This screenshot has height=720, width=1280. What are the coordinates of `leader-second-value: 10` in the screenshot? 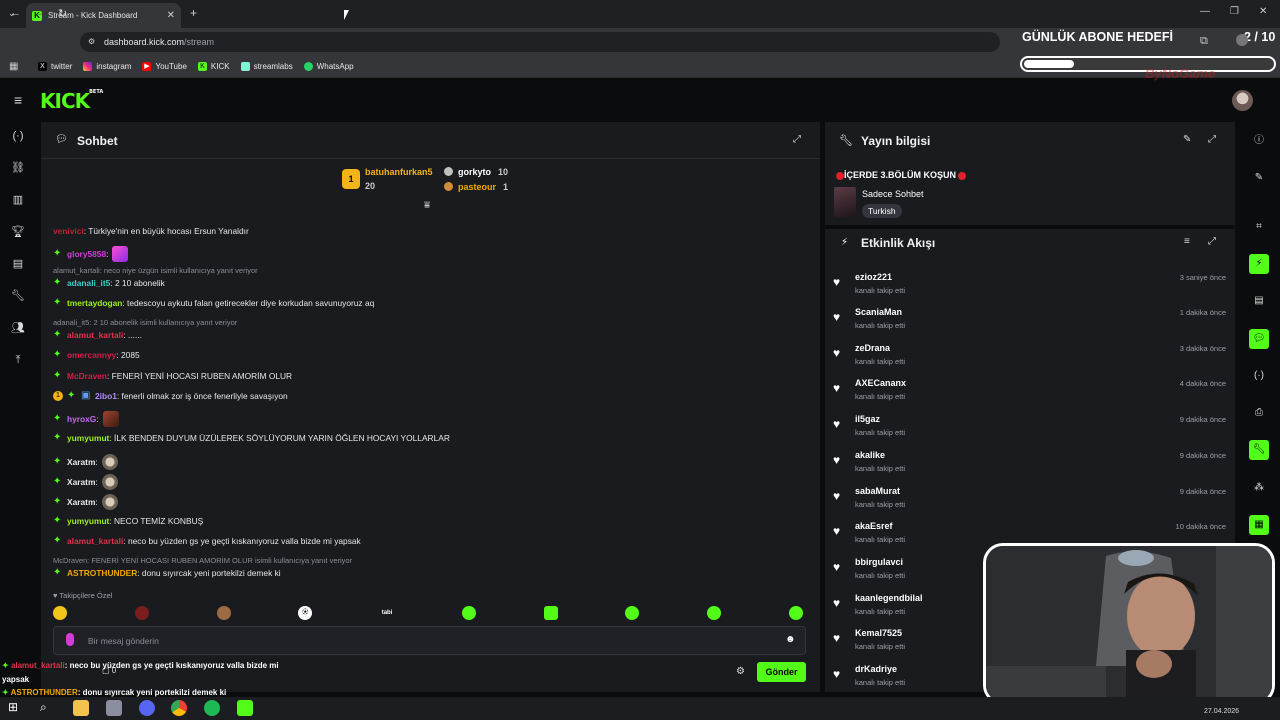 It's located at (503, 172).